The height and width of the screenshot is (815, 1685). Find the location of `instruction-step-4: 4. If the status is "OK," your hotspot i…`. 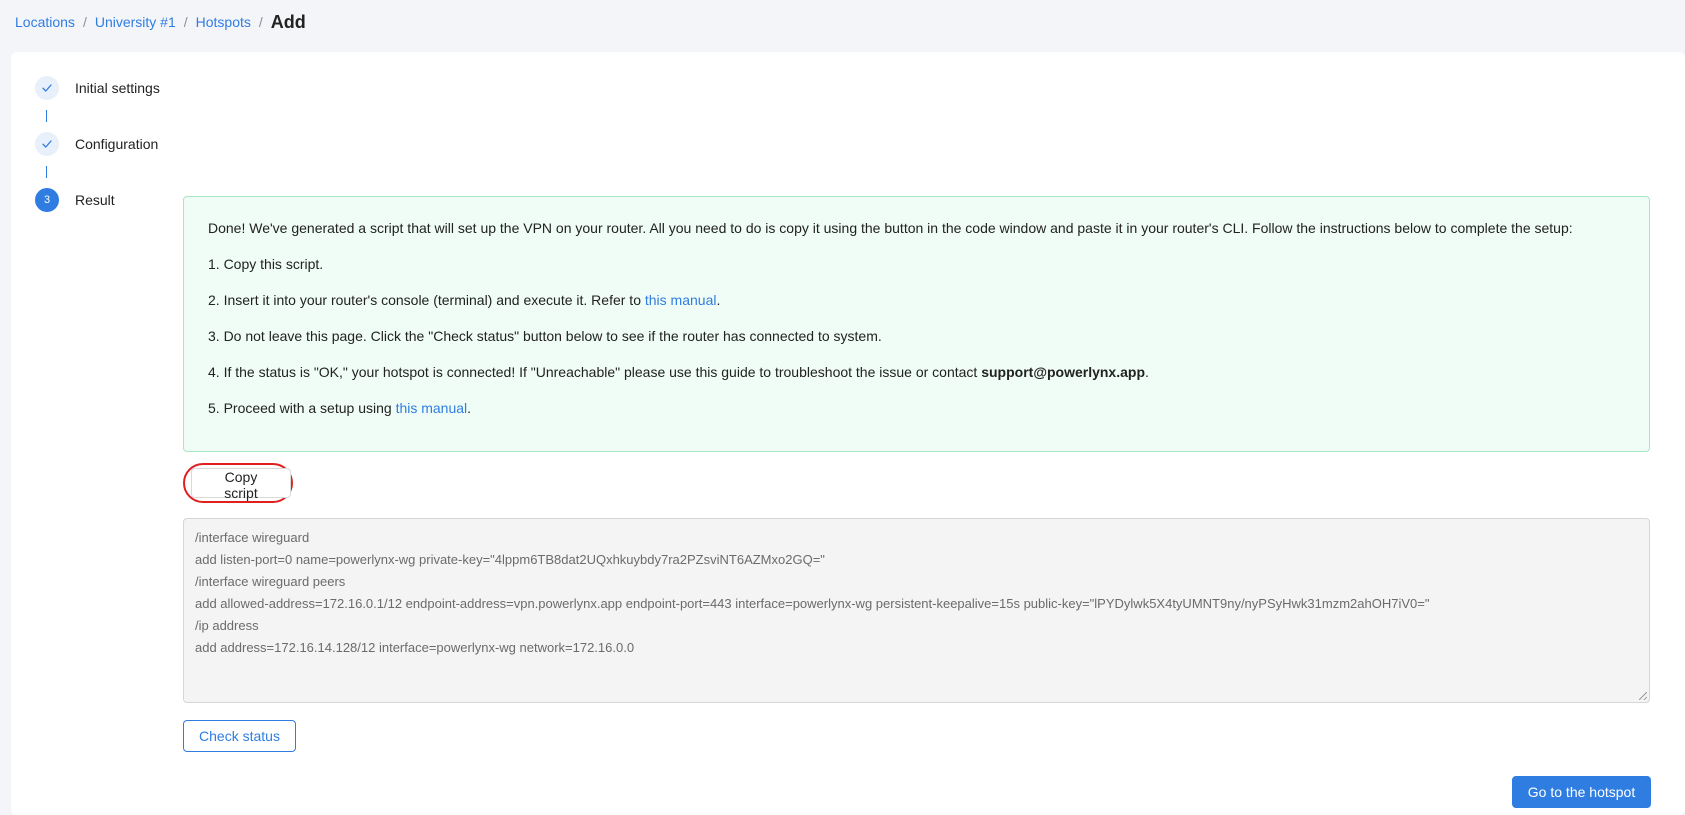

instruction-step-4: 4. If the status is "OK," your hotspot i… is located at coordinates (678, 372).